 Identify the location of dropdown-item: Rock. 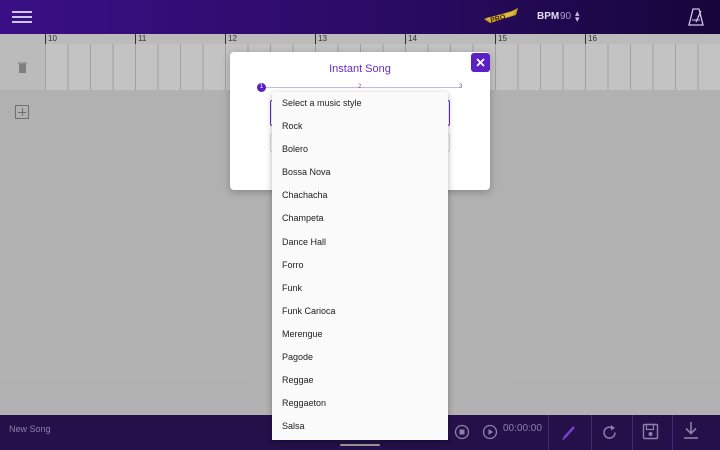
(360, 126).